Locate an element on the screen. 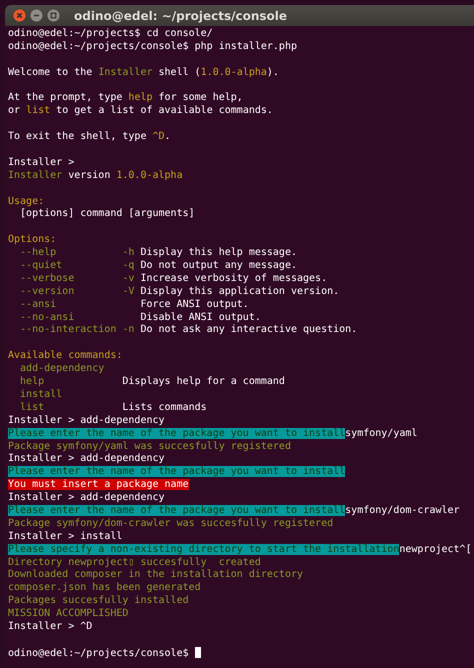 The image size is (474, 668). terminal-line: odino@edel:~/projects$ cd console/ is located at coordinates (110, 33).